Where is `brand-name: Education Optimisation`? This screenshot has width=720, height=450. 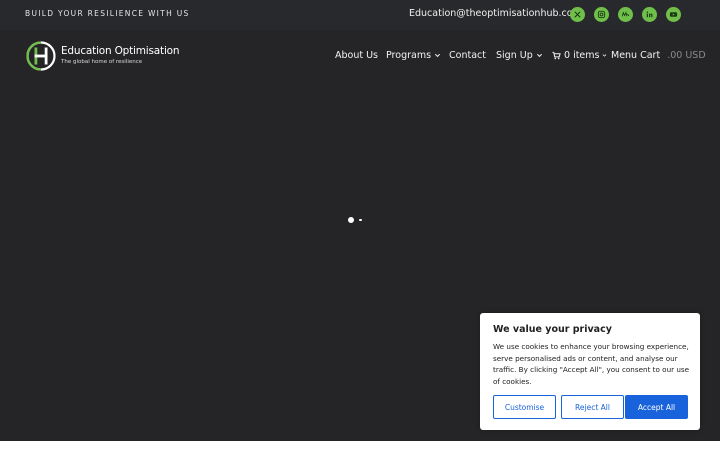 brand-name: Education Optimisation is located at coordinates (120, 51).